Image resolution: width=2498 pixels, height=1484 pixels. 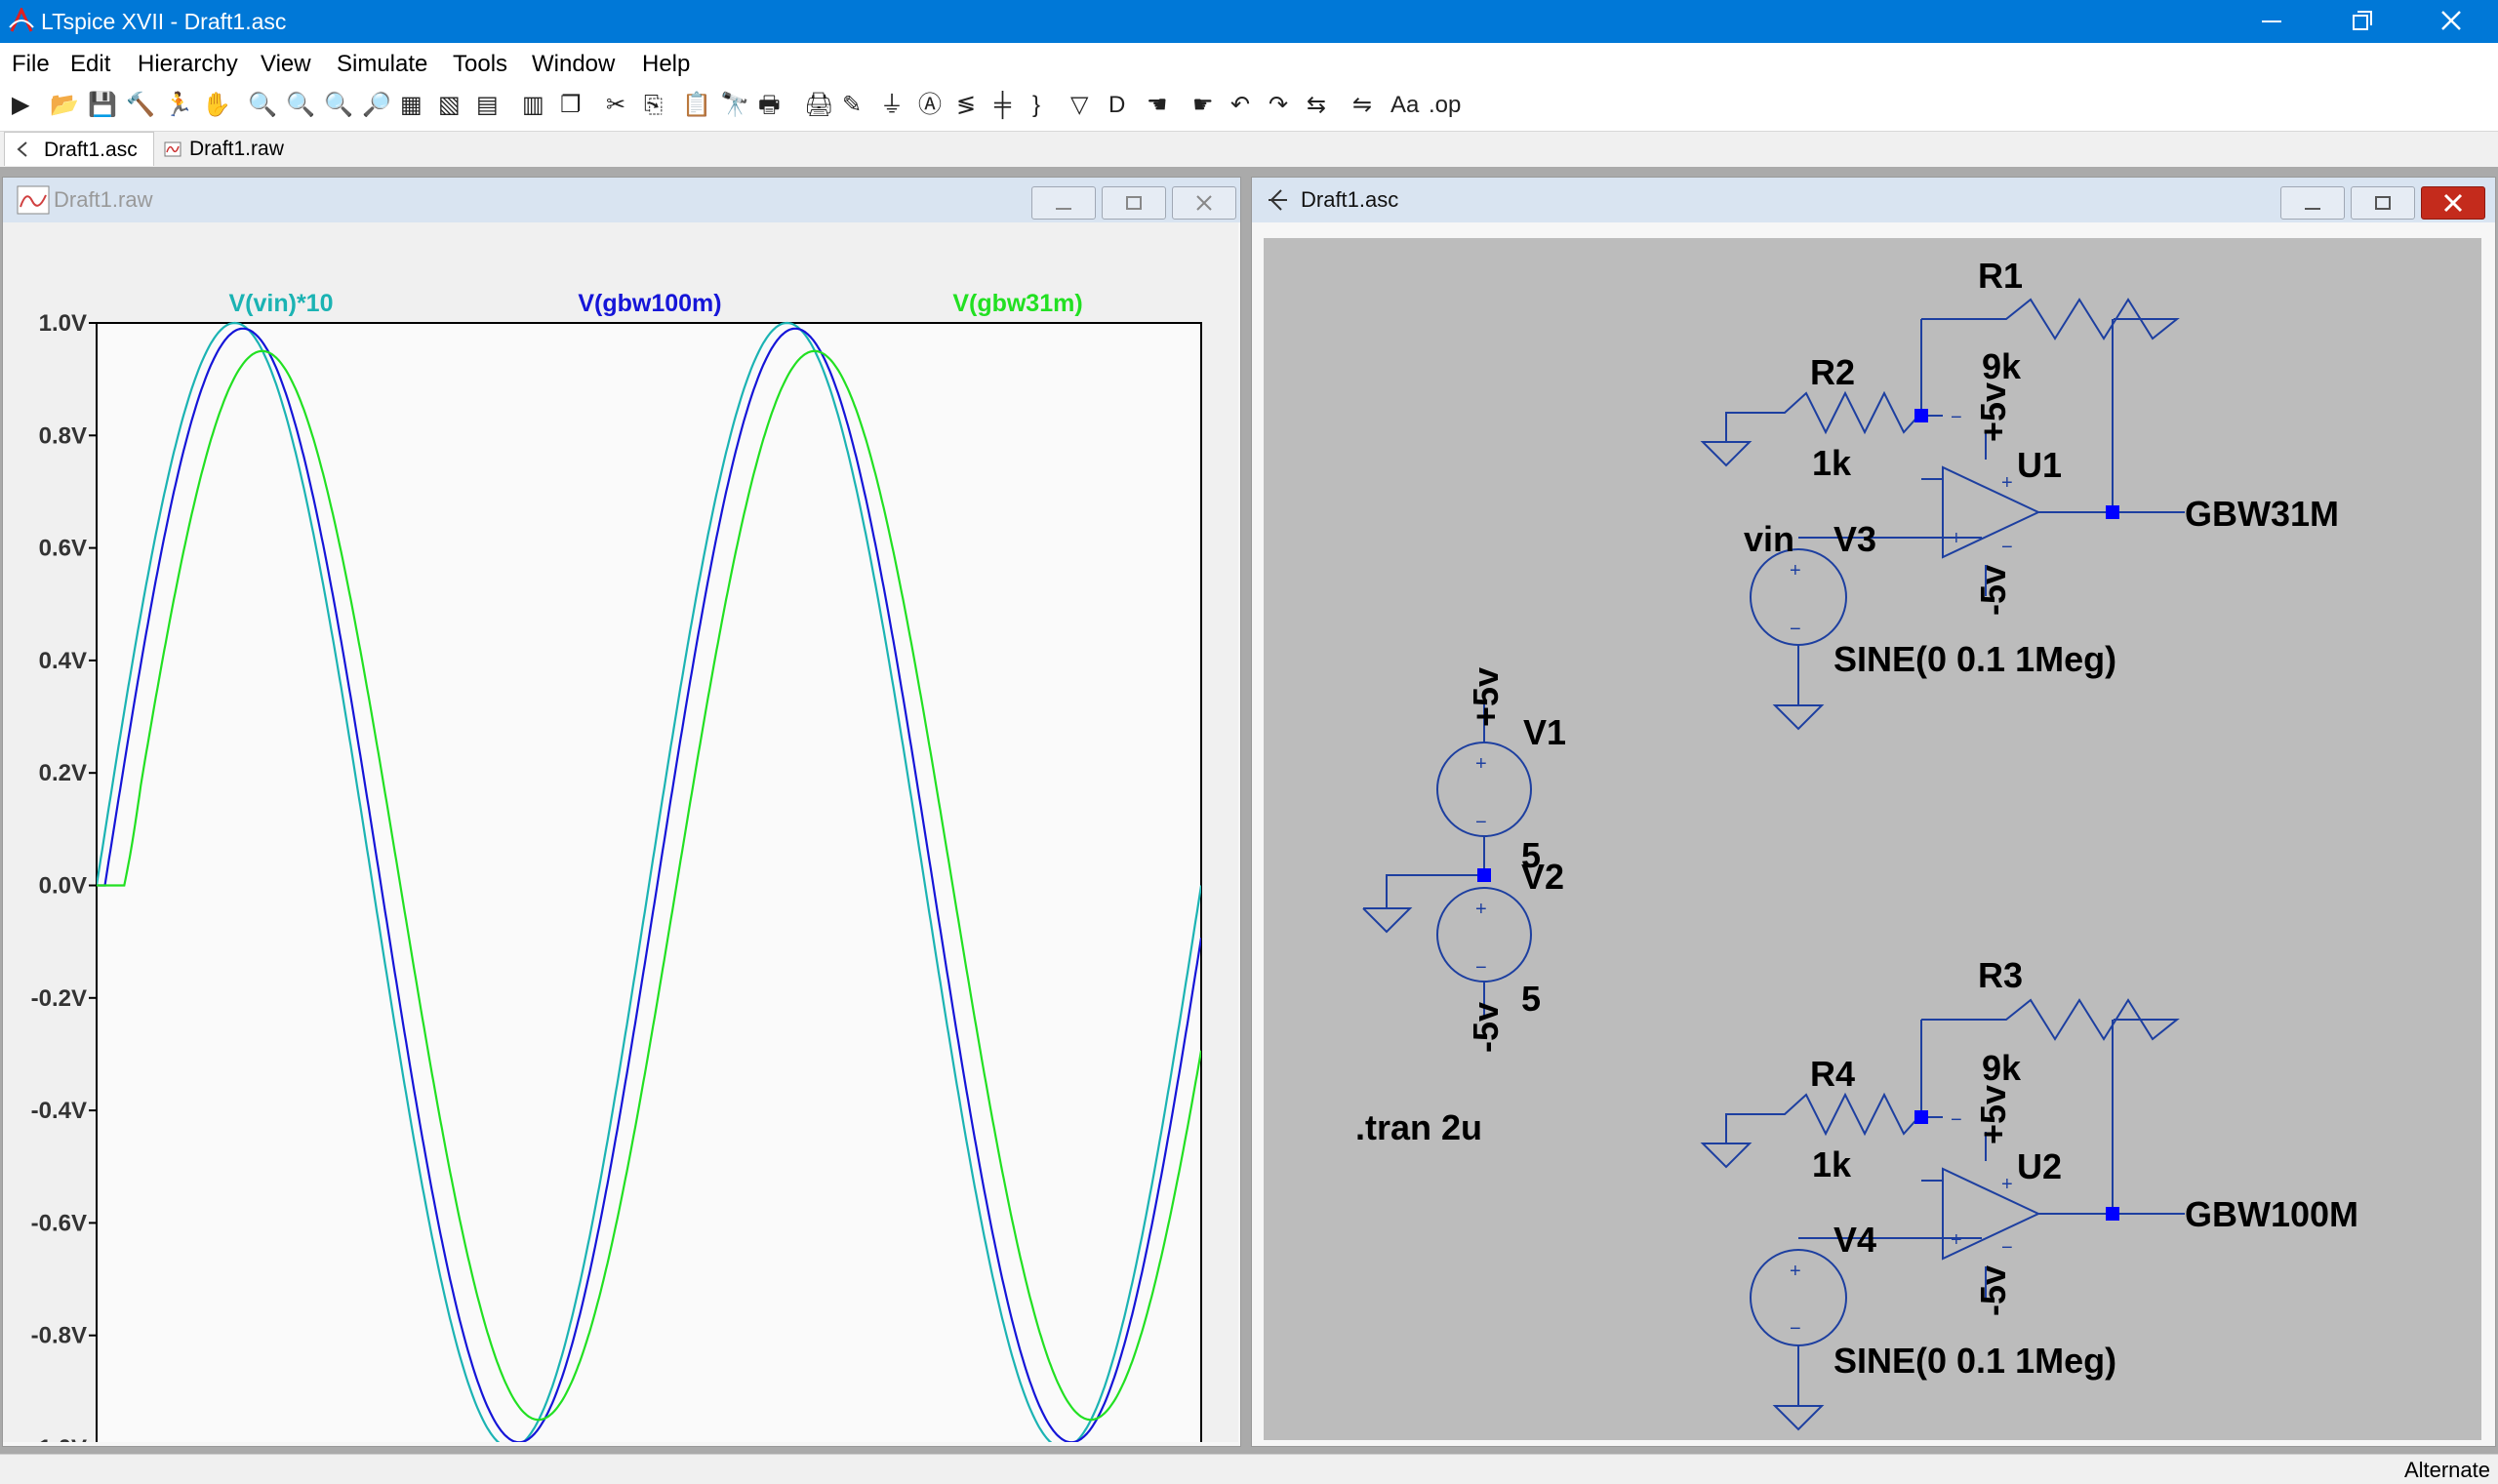 What do you see at coordinates (91, 150) in the screenshot?
I see `tab-label: Draft1.asc` at bounding box center [91, 150].